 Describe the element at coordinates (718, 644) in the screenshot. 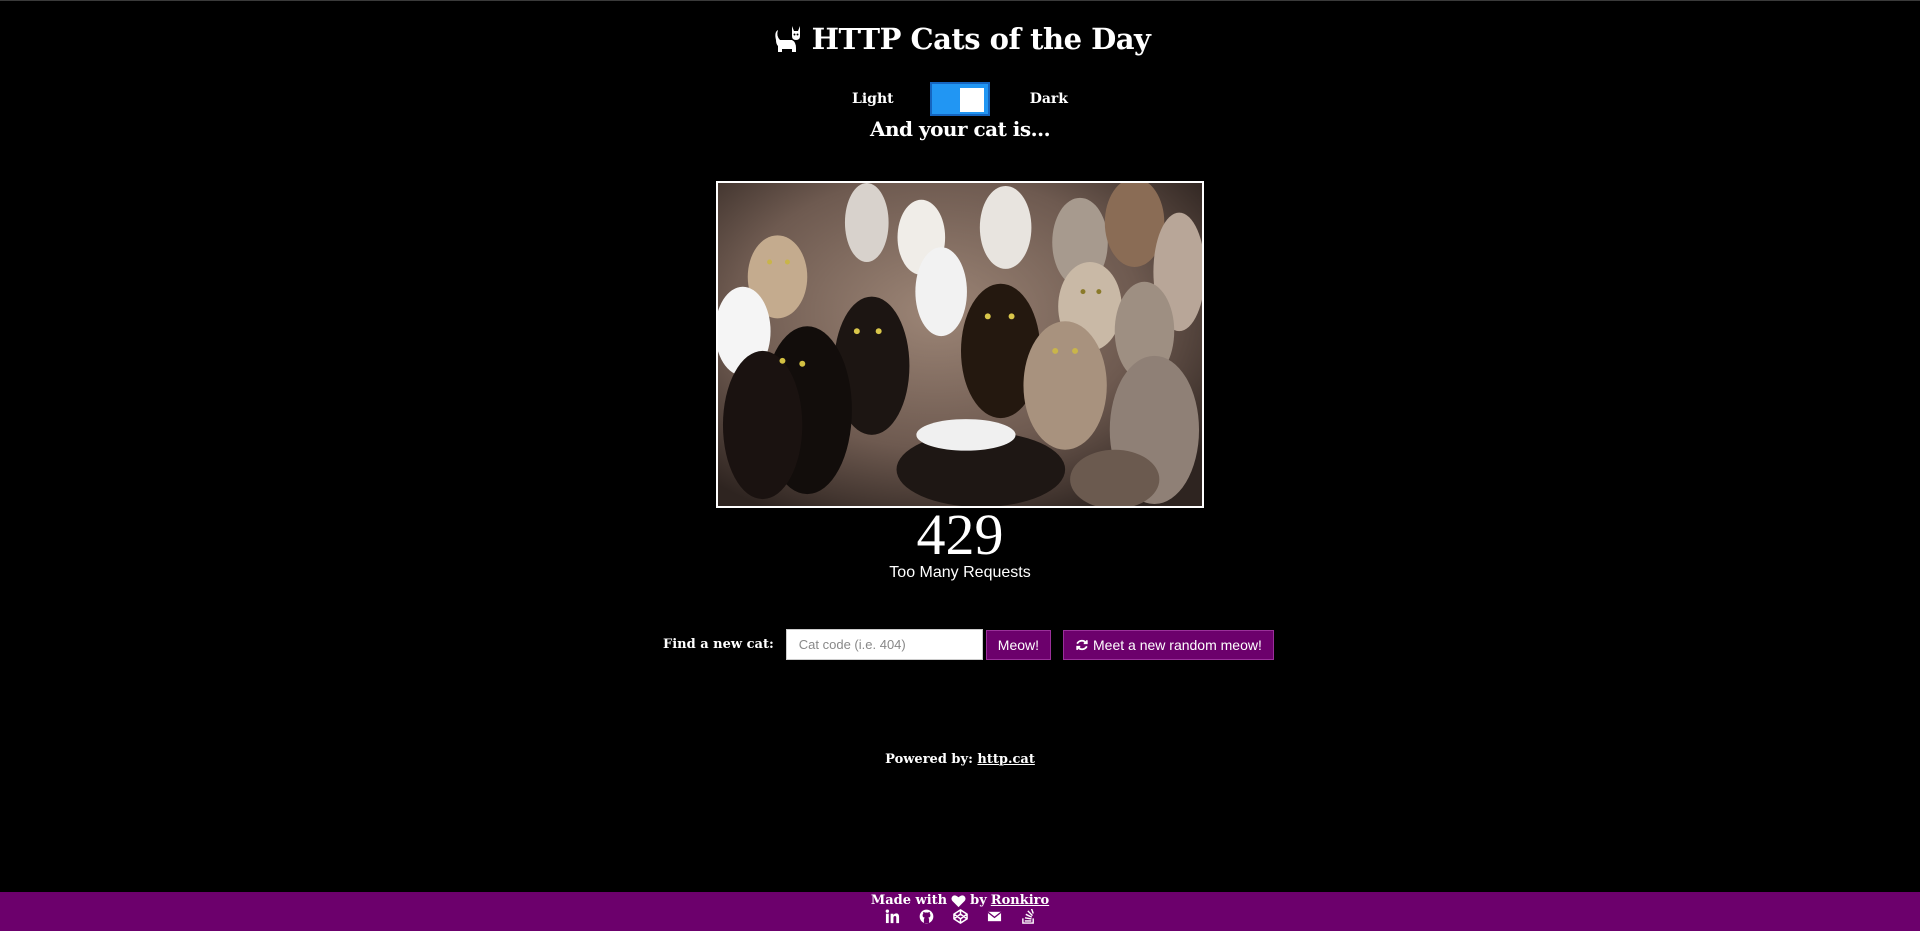

I see `find-label: Find a new cat:` at that location.